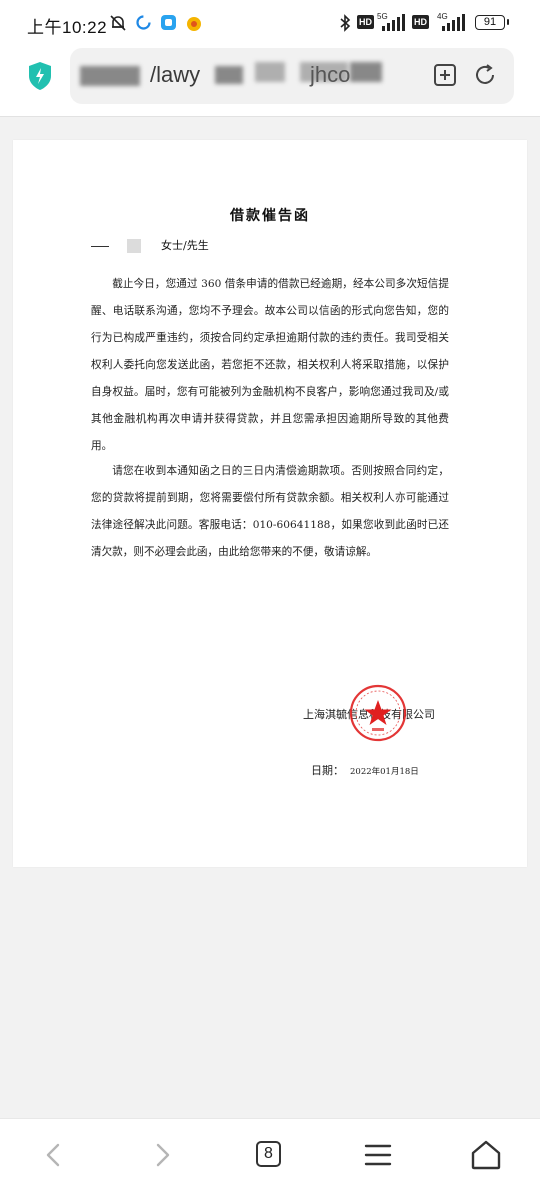 The height and width of the screenshot is (1201, 540). I want to click on letter-title: 借款催告函, so click(270, 216).